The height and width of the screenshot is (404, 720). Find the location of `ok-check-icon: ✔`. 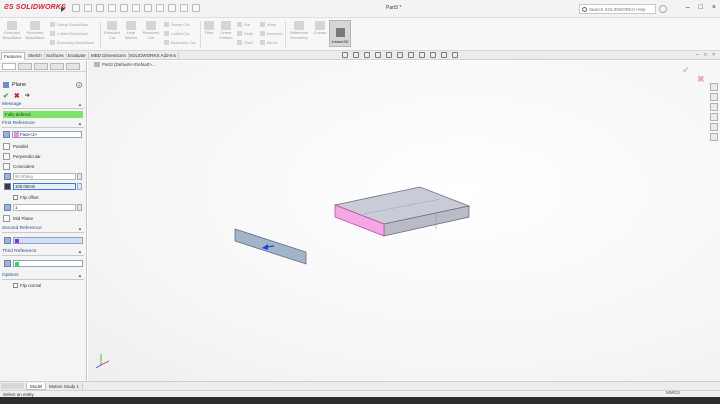

ok-check-icon: ✔ is located at coordinates (6, 96).